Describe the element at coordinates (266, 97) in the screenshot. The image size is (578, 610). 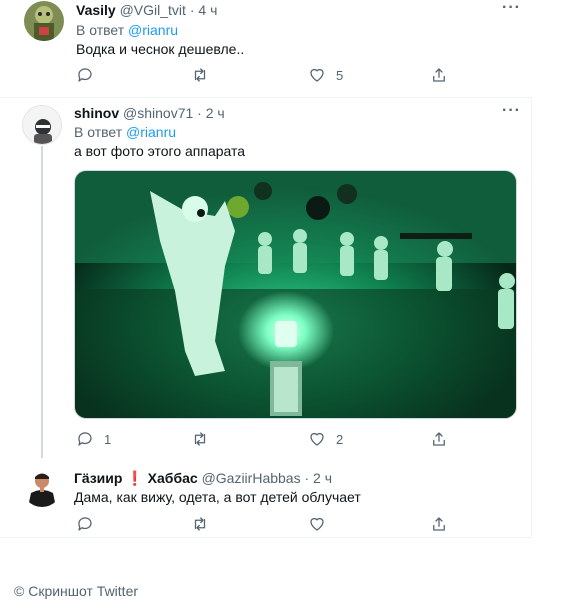
I see `divider` at that location.